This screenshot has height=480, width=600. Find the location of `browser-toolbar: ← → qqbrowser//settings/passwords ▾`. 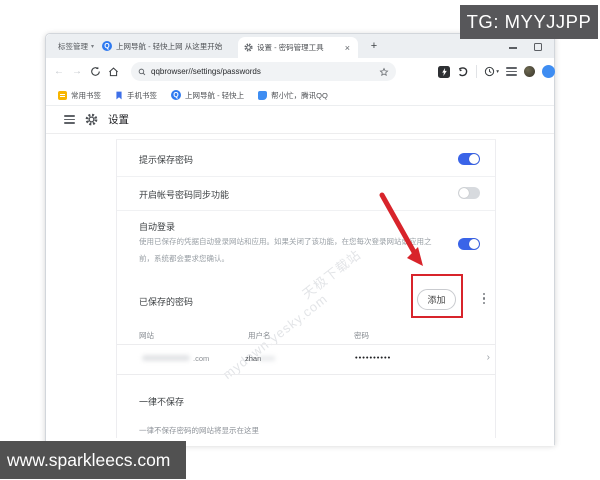

browser-toolbar: ← → qqbrowser//settings/passwords ▾ is located at coordinates (300, 71).